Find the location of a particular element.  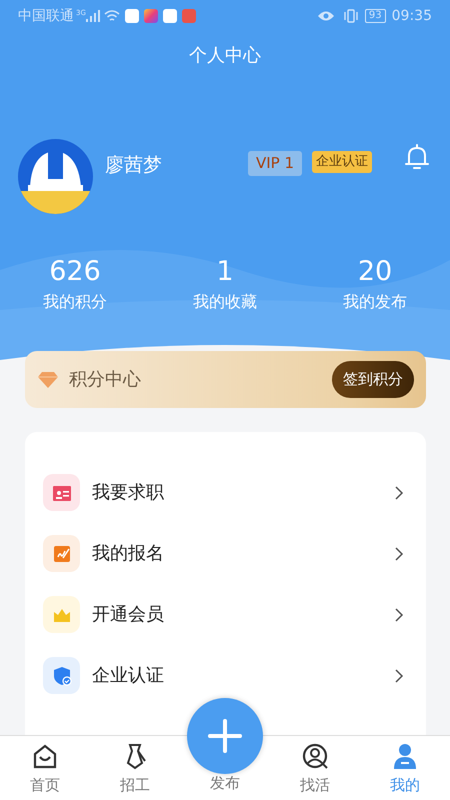

points-card: 积分中心 签到积分 is located at coordinates (225, 379).